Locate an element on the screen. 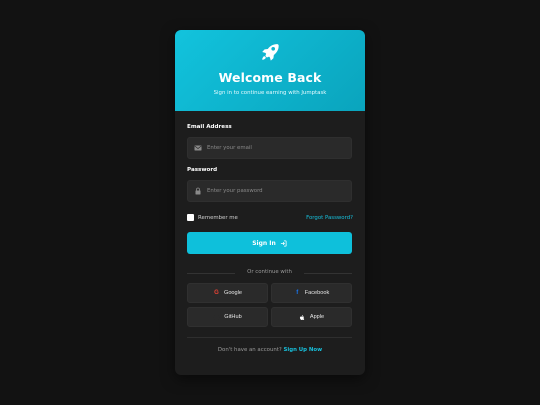 This screenshot has height=405, width=540. rocket-icon is located at coordinates (270, 52).